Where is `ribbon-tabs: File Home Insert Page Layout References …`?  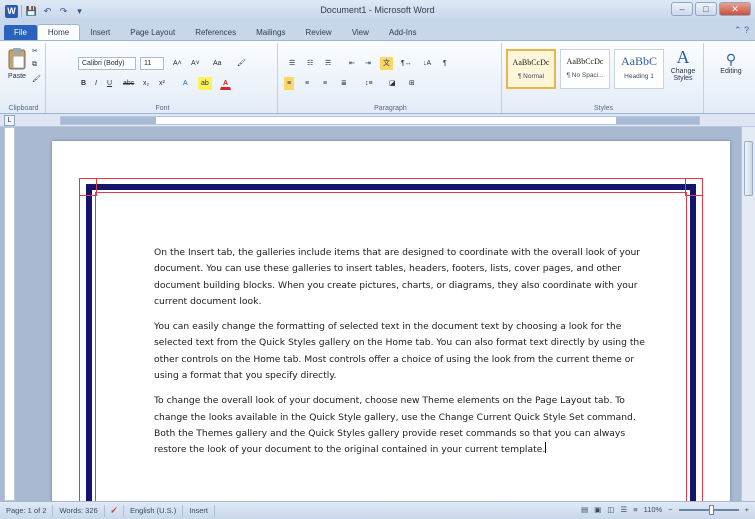
ribbon-tabs: File Home Insert Page Layout References … is located at coordinates (377, 31).